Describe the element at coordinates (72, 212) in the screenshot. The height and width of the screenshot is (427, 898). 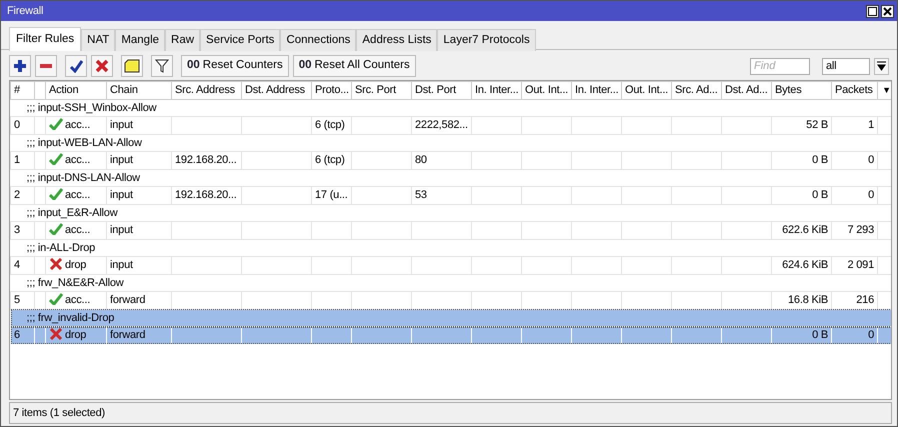
I see `rule-comment: ;;; input_E&R-Allow` at that location.